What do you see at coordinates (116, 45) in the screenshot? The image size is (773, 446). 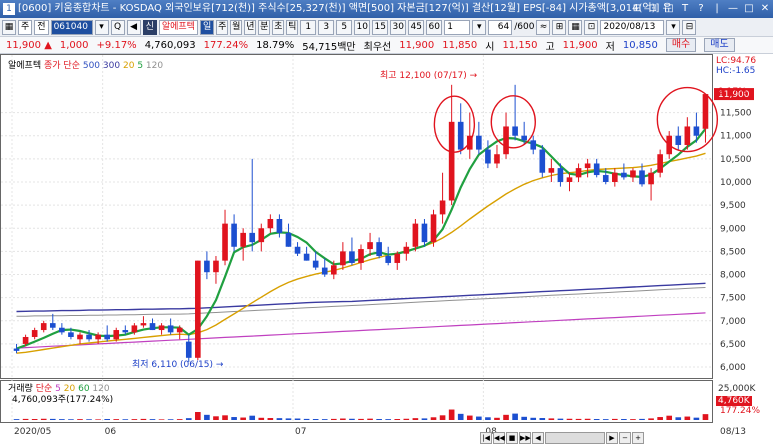 I see `change-rate: +9.17%` at bounding box center [116, 45].